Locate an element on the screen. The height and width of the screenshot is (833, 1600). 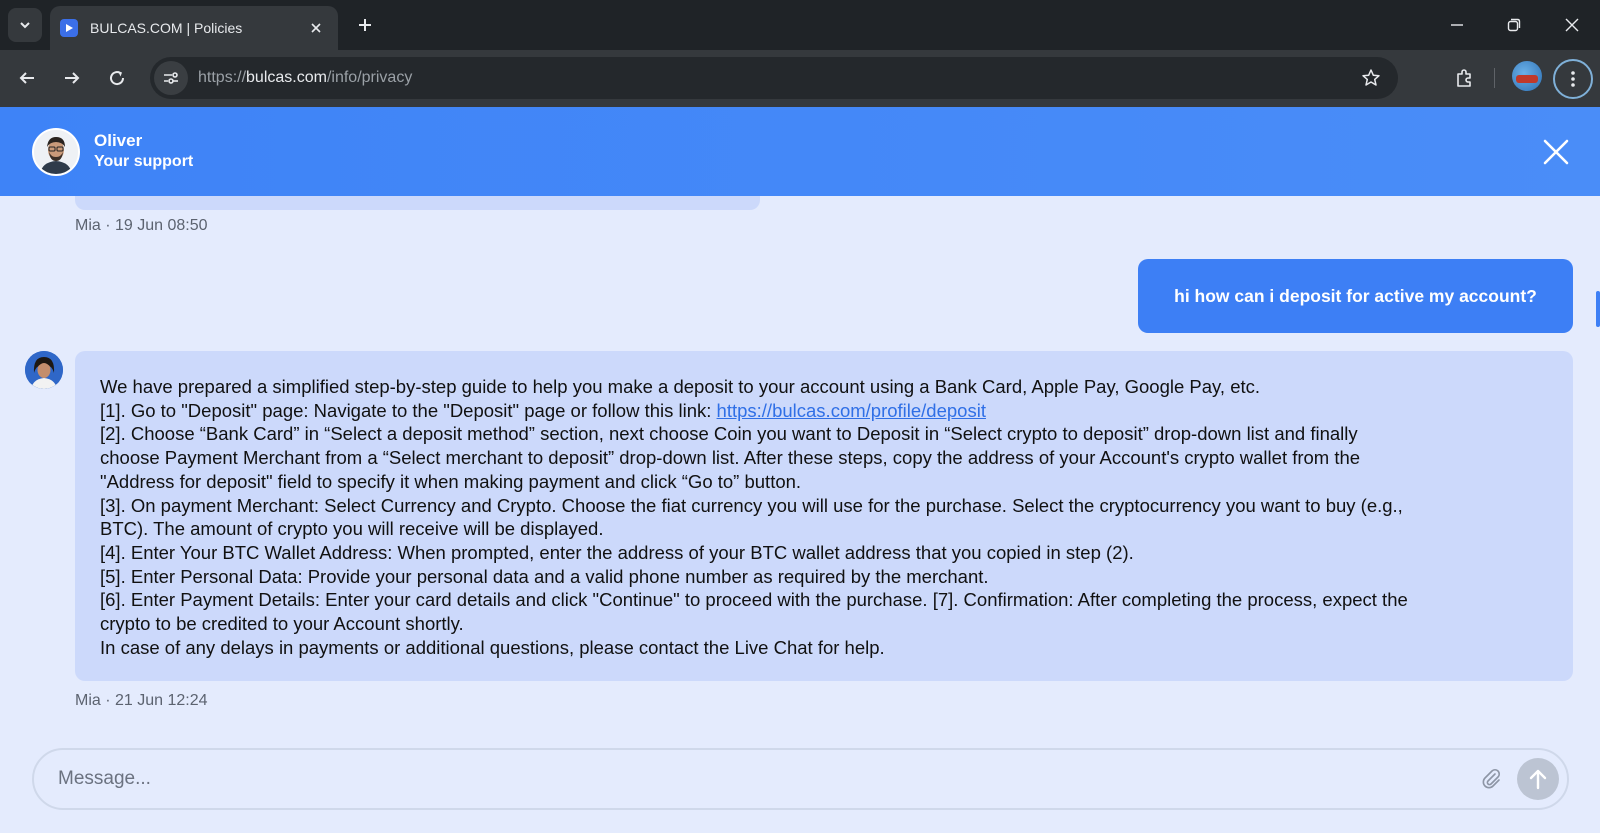
attach-button is located at coordinates (1491, 779).